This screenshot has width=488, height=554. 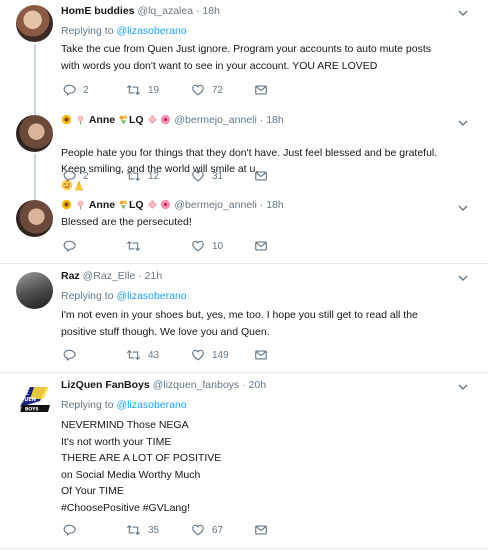 What do you see at coordinates (207, 90) in the screenshot?
I see `like-button: 72` at bounding box center [207, 90].